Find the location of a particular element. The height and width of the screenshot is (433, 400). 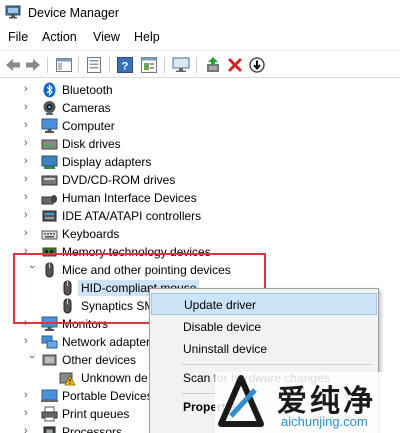

tree-node-label: Computer is located at coordinates (88, 126).